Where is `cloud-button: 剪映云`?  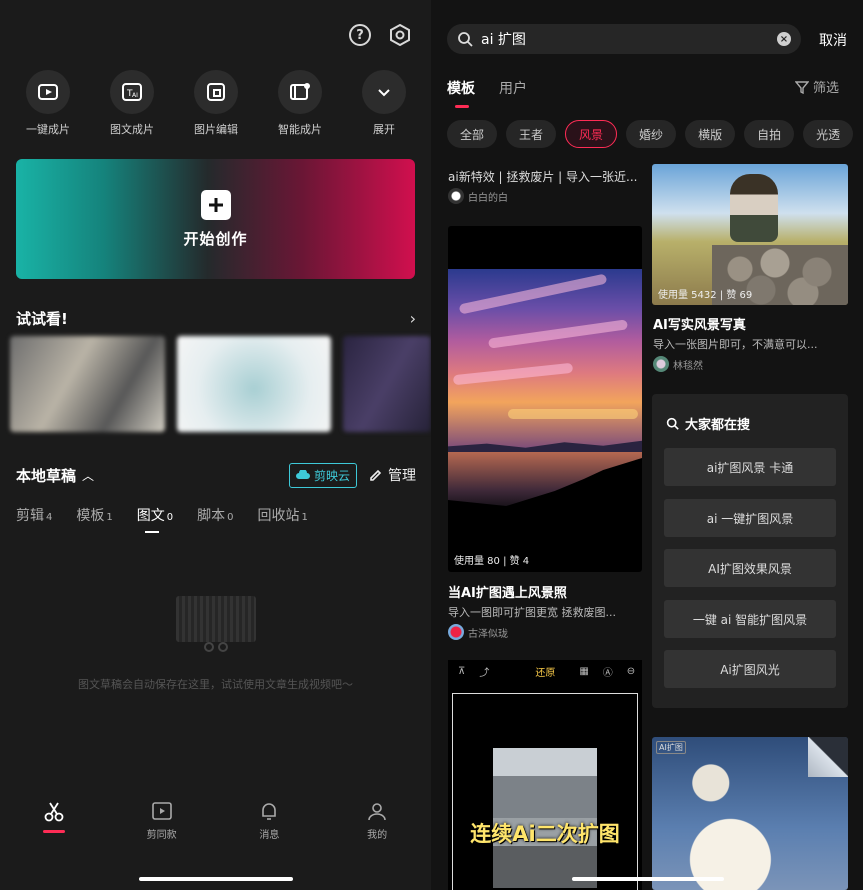
cloud-button: 剪映云 is located at coordinates (322, 475).